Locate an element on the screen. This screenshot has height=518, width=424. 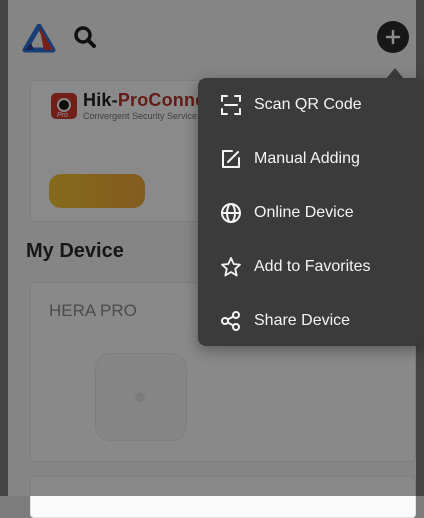
menu-item-label: Online Device is located at coordinates (304, 212).